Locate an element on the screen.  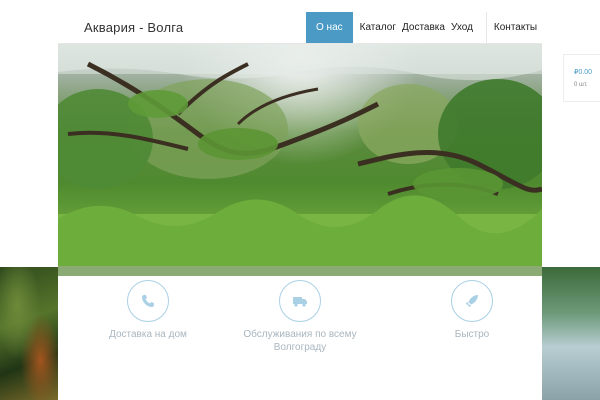
feature-fast-text: Быстро is located at coordinates (472, 334).